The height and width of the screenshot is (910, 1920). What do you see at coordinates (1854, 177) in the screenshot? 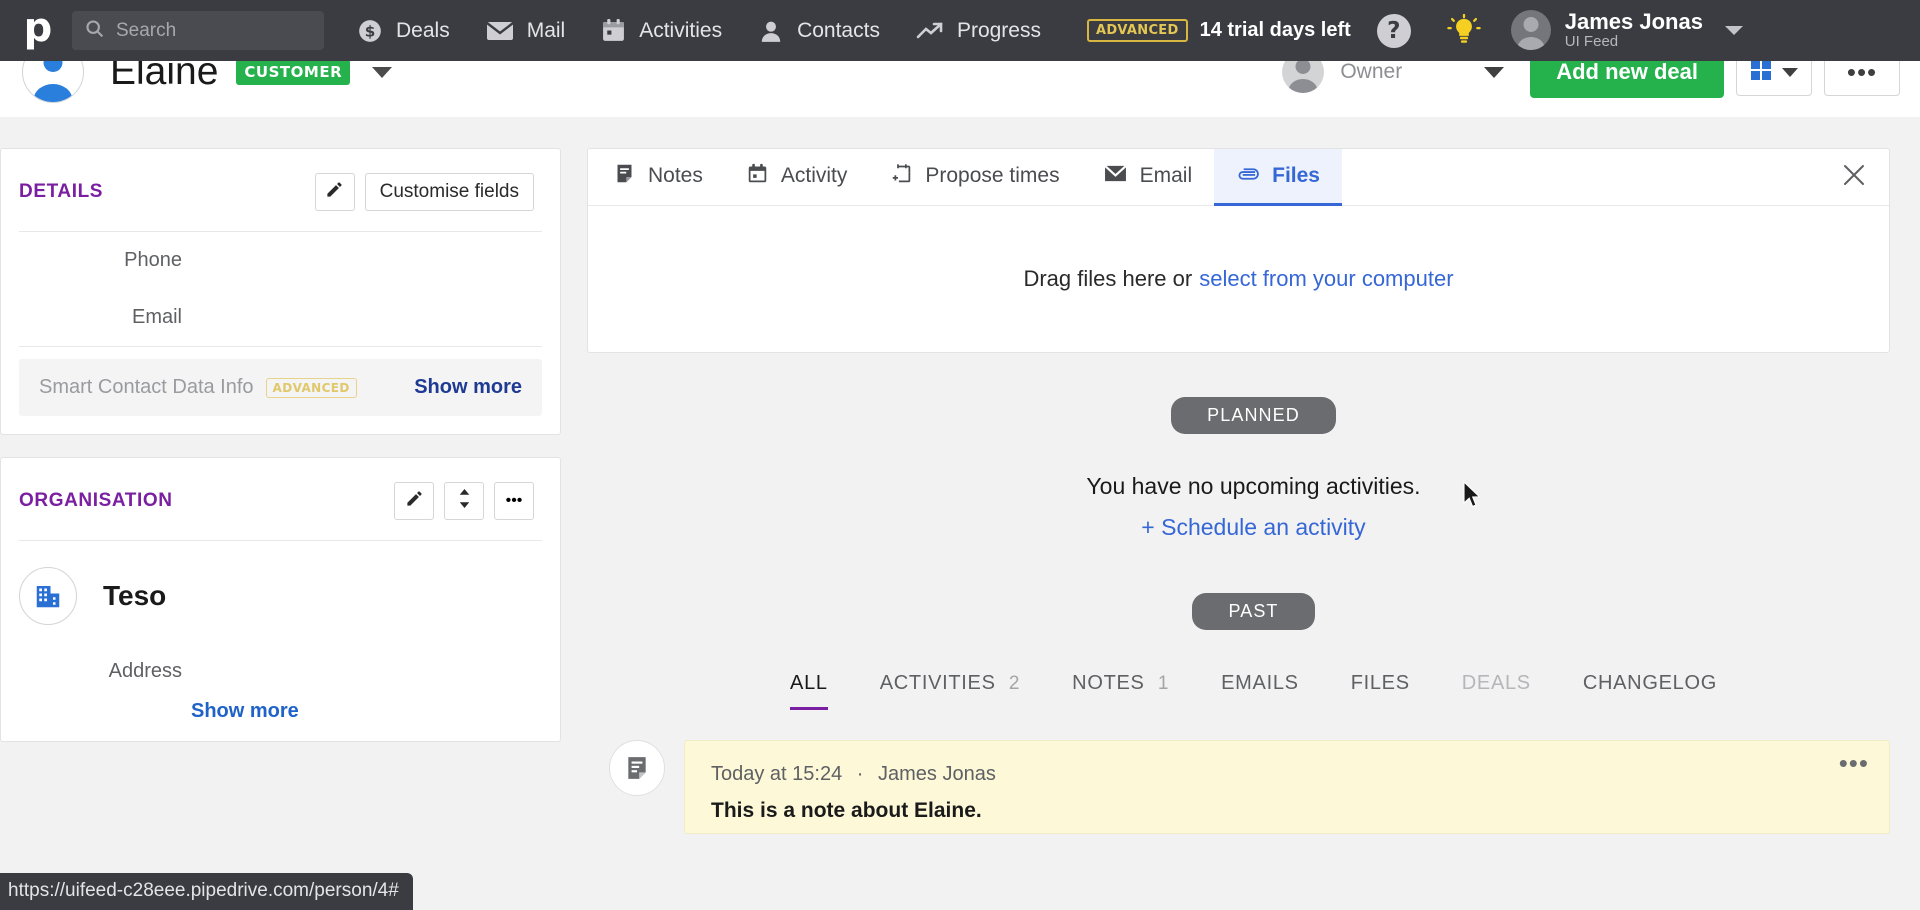
I see `close-panel-button` at bounding box center [1854, 177].